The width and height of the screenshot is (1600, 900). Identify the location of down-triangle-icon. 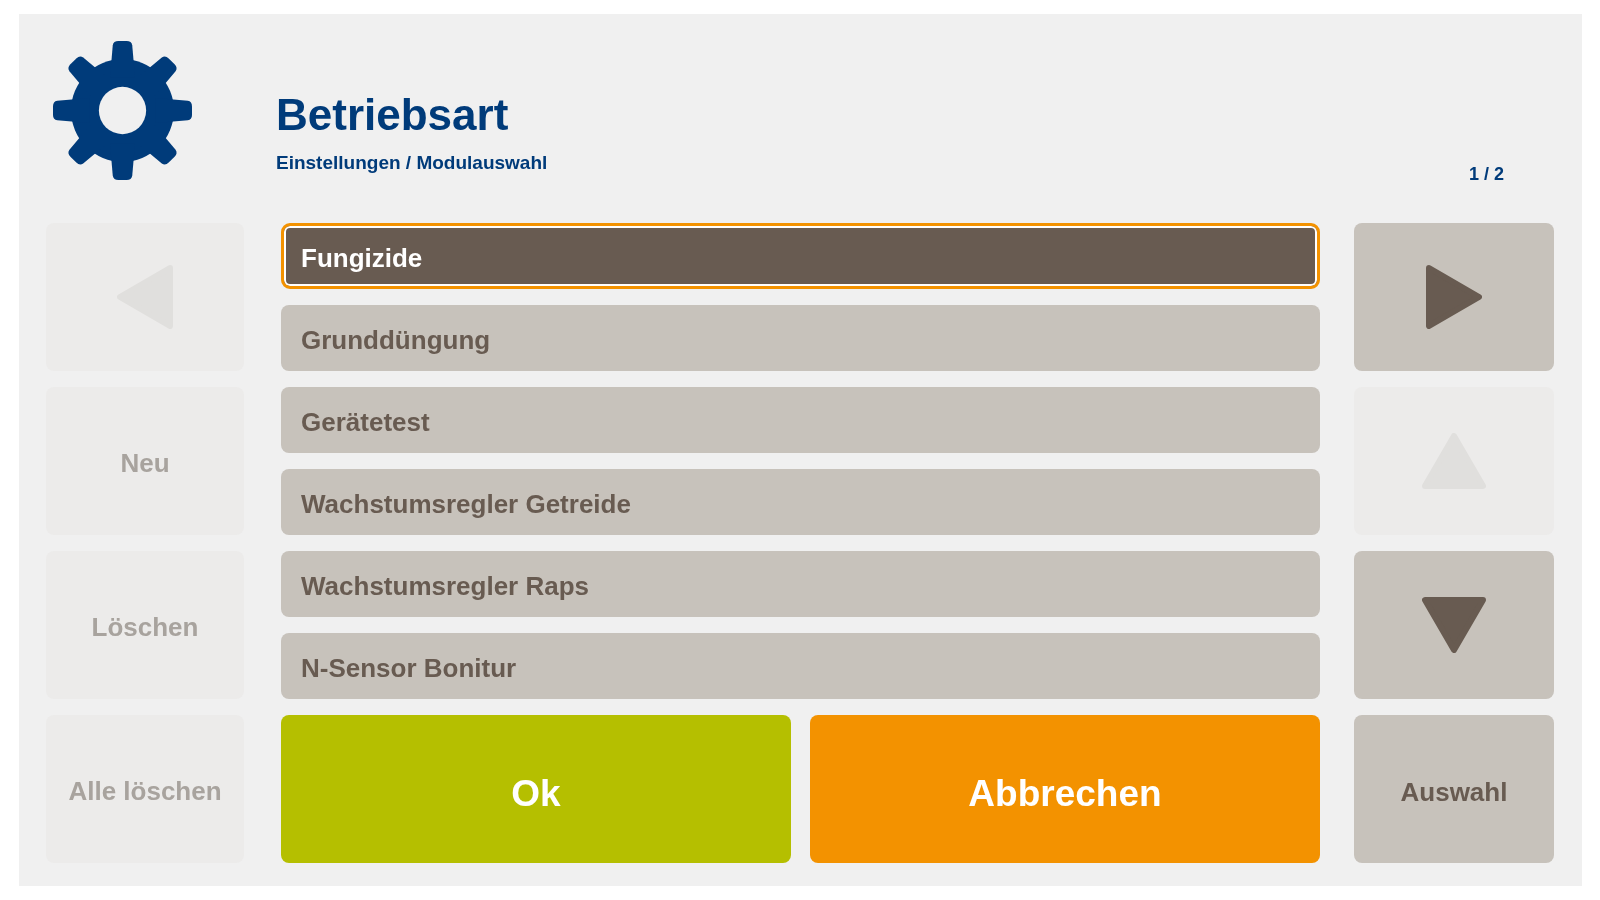
(1454, 625).